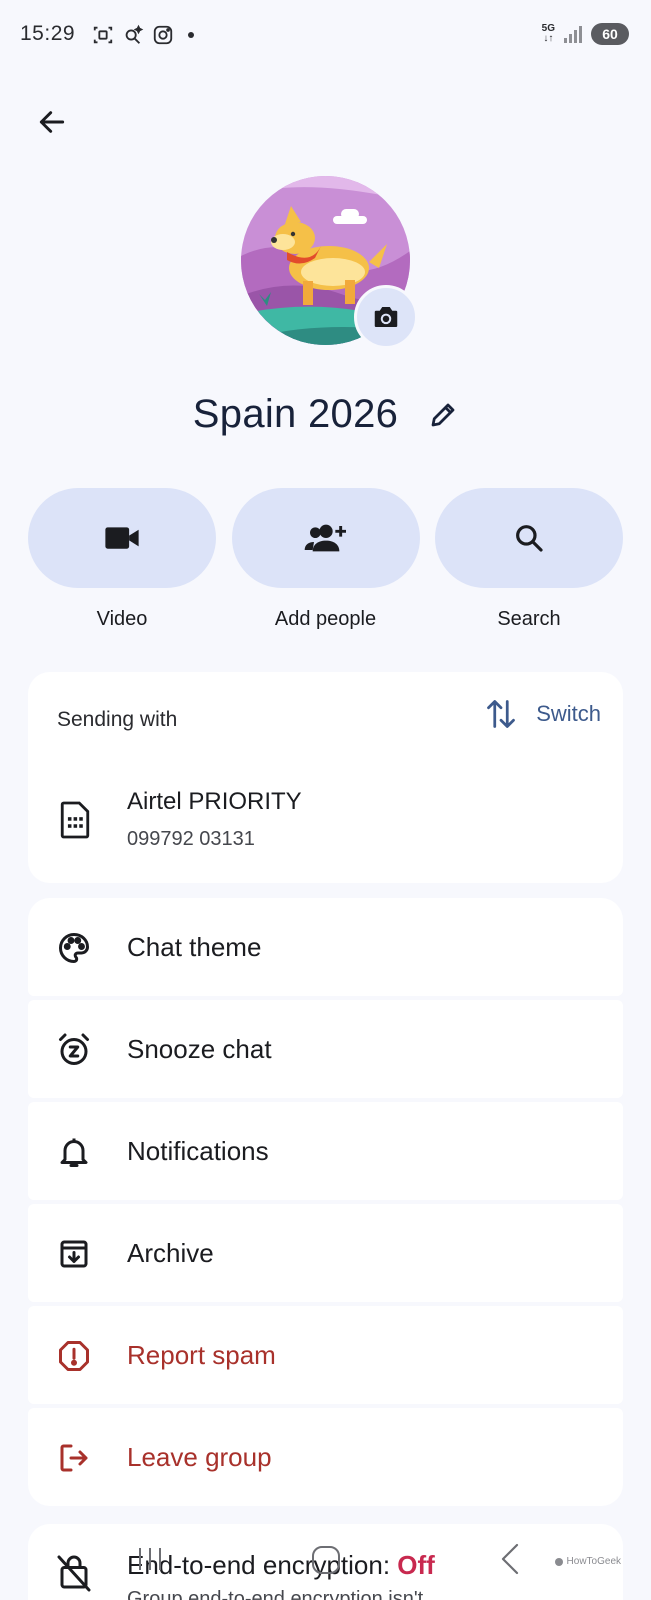 The image size is (651, 1600). What do you see at coordinates (74, 1574) in the screenshot?
I see `lock-off-icon` at bounding box center [74, 1574].